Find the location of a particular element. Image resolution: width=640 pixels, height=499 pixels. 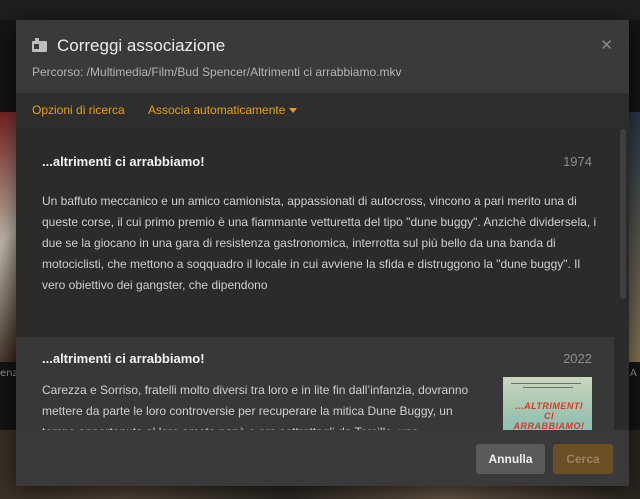

search-options-label: Opzioni di ricerca is located at coordinates (78, 110).